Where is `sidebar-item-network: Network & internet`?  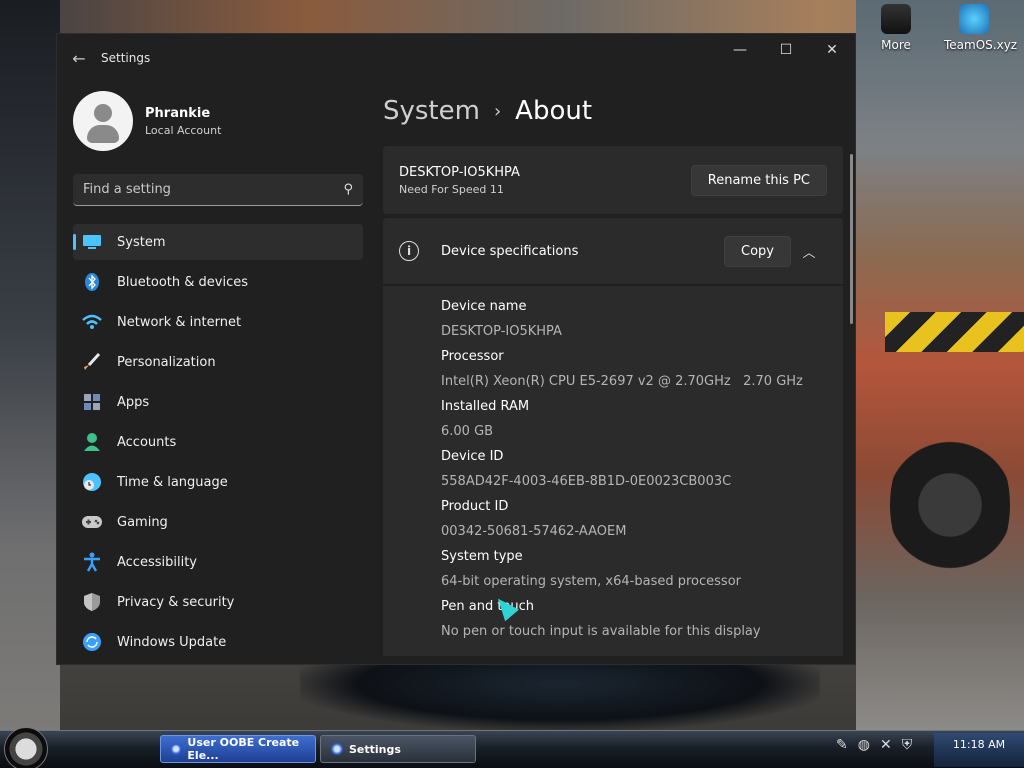 sidebar-item-network: Network & internet is located at coordinates (218, 322).